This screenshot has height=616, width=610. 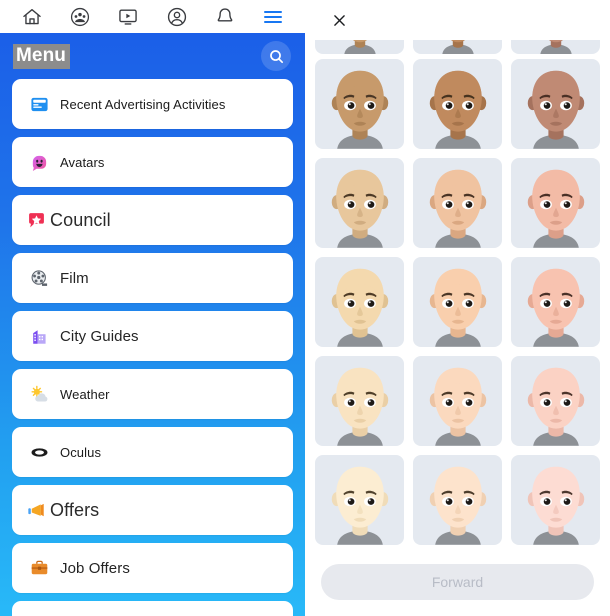 I want to click on menu-item-city-guides: City Guides, so click(x=152, y=336).